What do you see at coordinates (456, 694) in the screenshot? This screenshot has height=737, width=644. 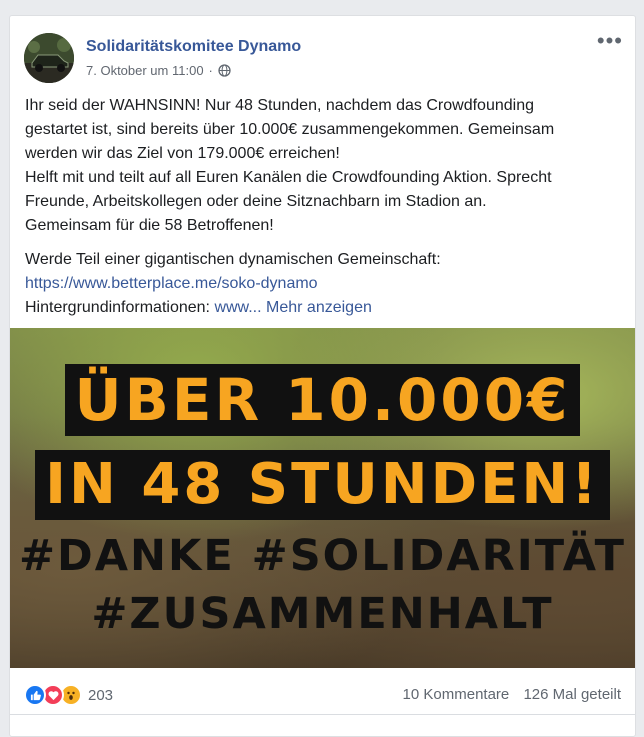 I see `comments-count: 10 Kommentare` at bounding box center [456, 694].